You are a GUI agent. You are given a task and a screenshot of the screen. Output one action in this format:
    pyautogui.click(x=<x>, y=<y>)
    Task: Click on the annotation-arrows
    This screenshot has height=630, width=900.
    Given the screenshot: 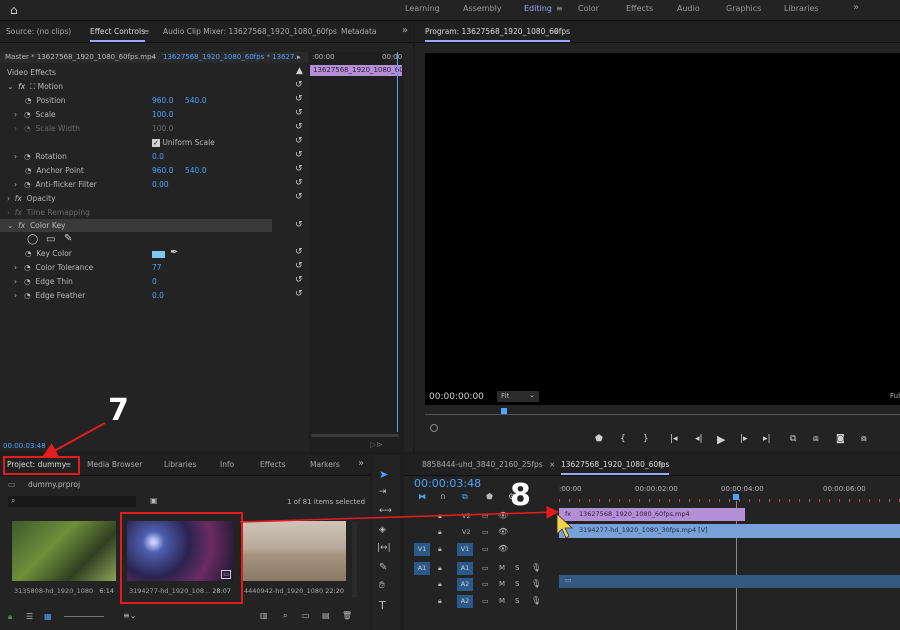 What is the action you would take?
    pyautogui.click(x=307, y=480)
    